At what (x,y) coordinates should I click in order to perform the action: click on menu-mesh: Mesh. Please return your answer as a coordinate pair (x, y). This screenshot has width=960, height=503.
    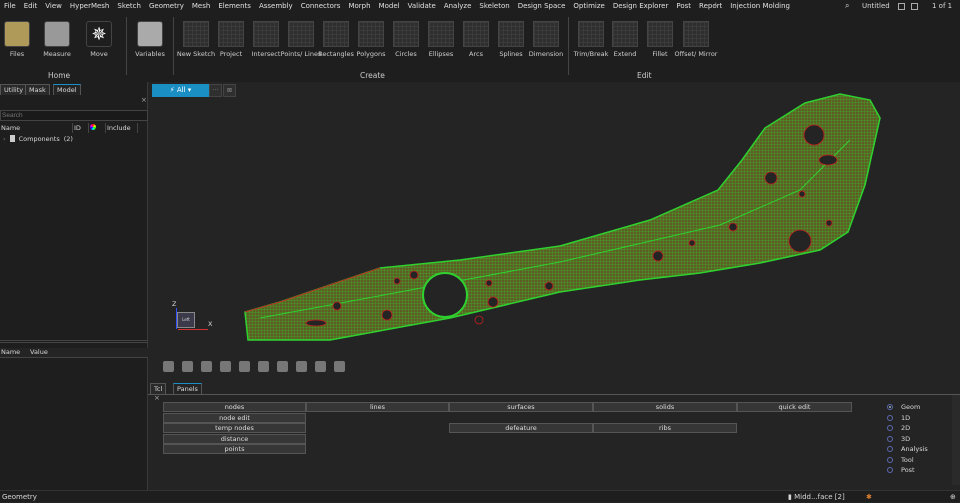
    Looking at the image, I should click on (201, 6).